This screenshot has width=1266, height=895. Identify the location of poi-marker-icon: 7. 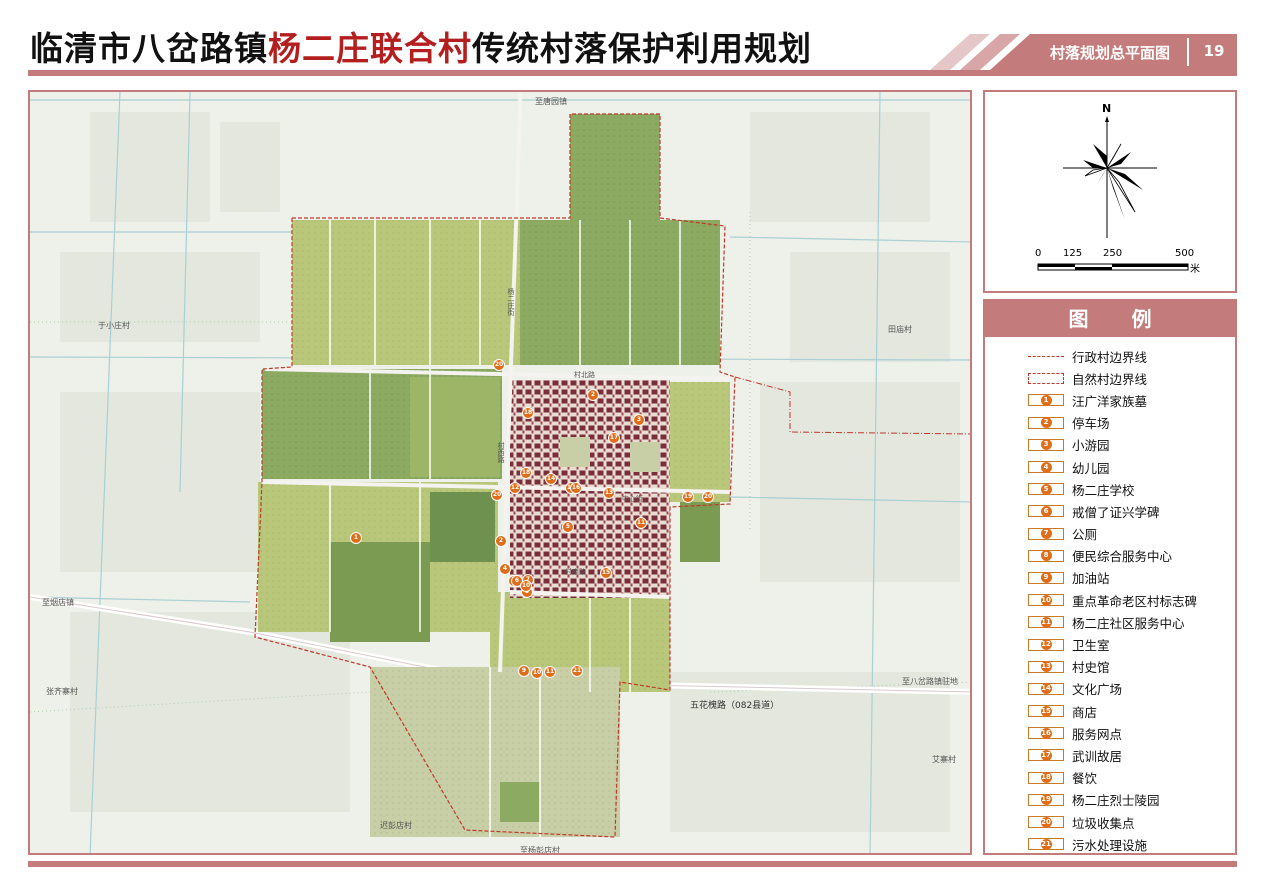
(1046, 533).